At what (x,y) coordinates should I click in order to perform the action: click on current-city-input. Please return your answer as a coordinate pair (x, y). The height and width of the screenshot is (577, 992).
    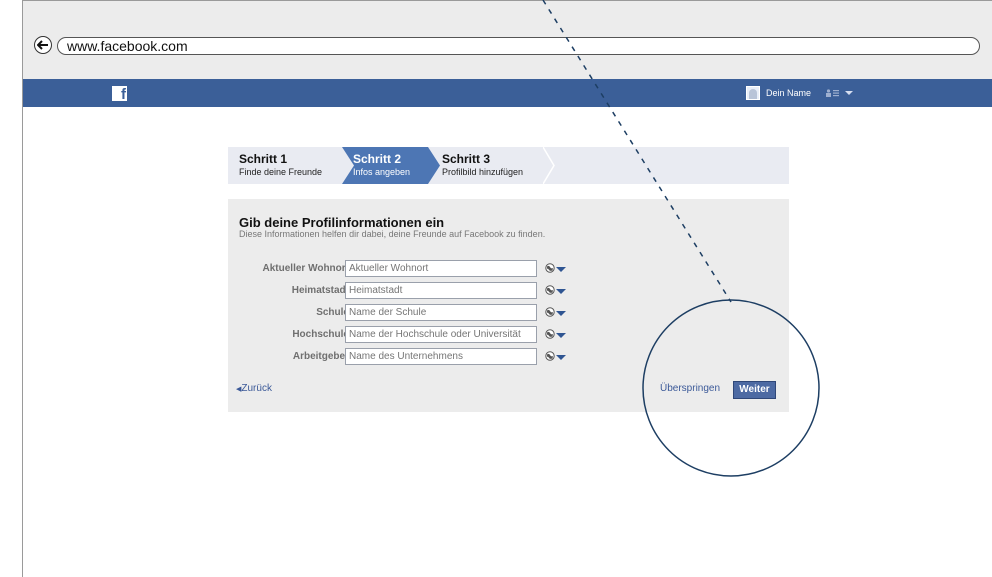
    Looking at the image, I should click on (441, 268).